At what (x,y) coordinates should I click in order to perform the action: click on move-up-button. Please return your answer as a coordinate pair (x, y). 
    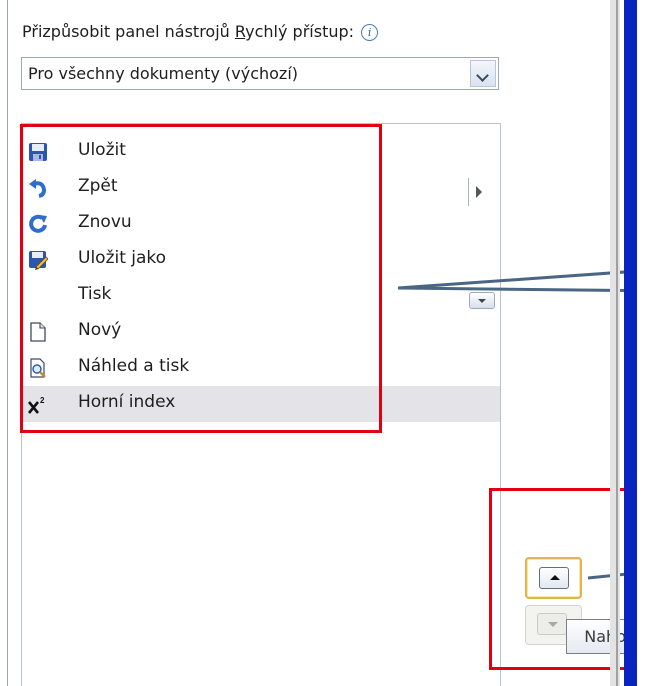
    Looking at the image, I should click on (553, 578).